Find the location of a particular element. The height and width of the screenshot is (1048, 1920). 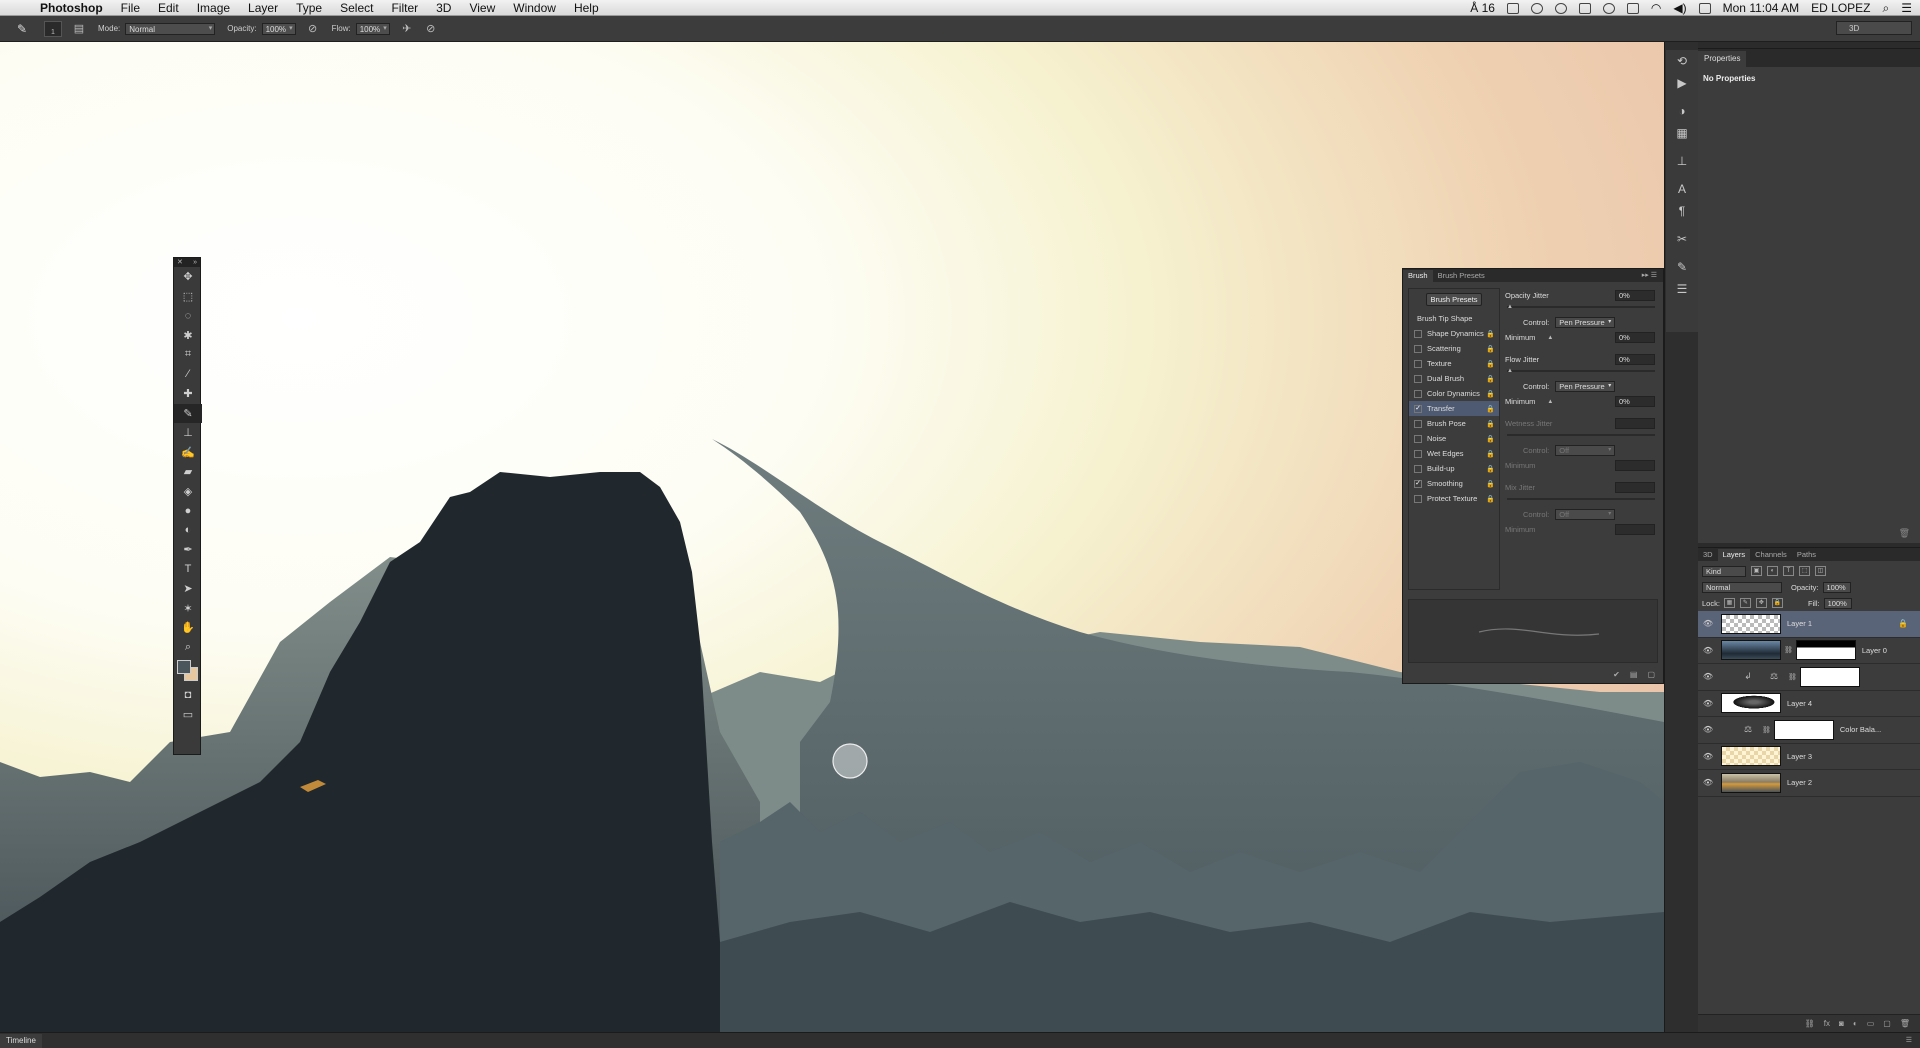

quick-mask-icon: ◘ is located at coordinates (188, 695).